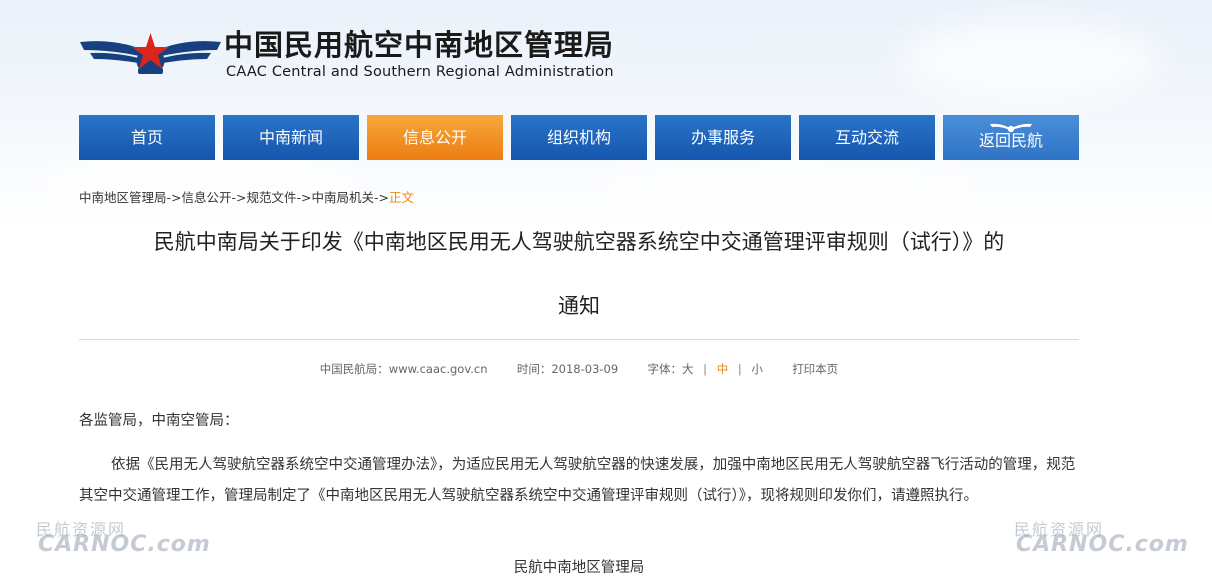 The width and height of the screenshot is (1212, 576). Describe the element at coordinates (688, 369) in the screenshot. I see `font-size-large-button: 大` at that location.